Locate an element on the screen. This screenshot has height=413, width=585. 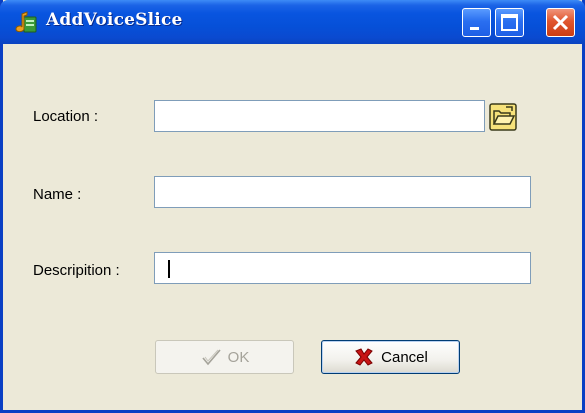
cancel-label: Cancel is located at coordinates (404, 357).